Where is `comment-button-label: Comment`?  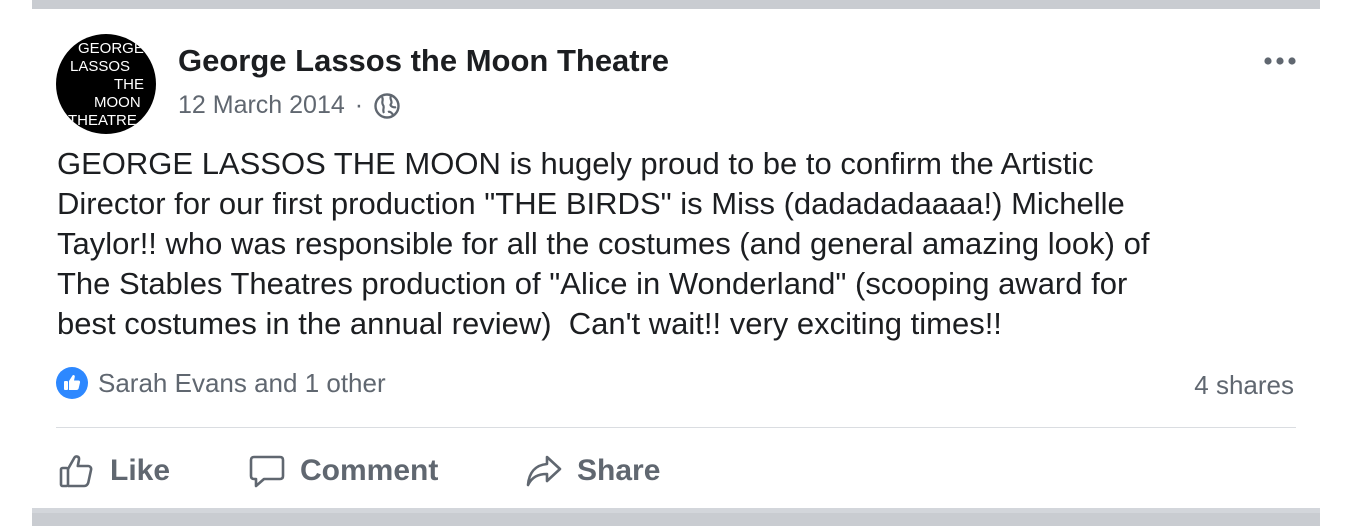
comment-button-label: Comment is located at coordinates (369, 470).